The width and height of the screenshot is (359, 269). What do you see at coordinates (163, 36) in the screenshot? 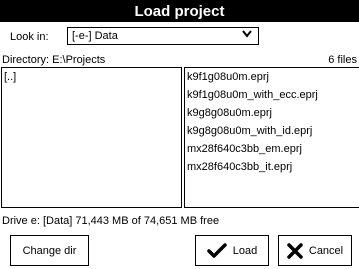
I see `look-in-dropdown: [-e-] Data` at bounding box center [163, 36].